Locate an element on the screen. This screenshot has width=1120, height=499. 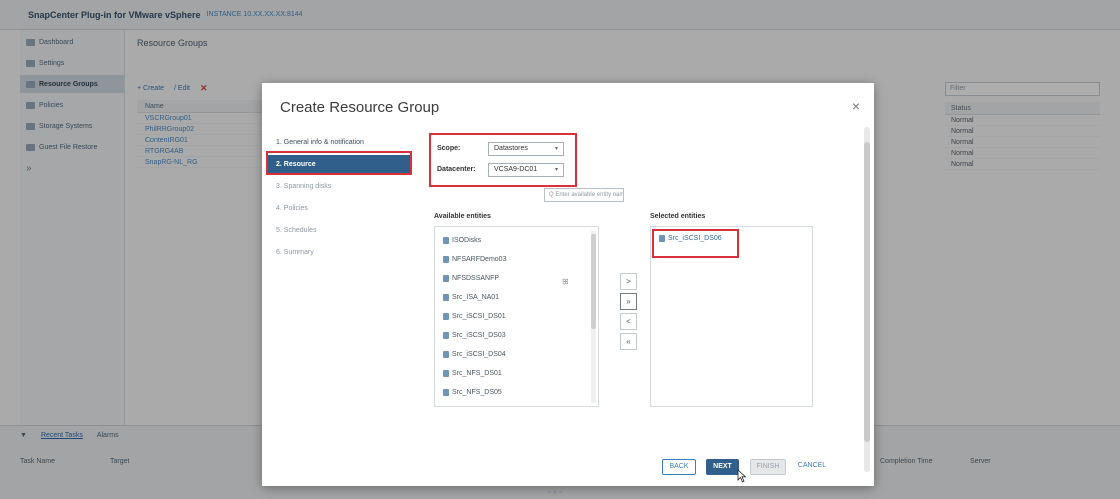
list-item: Src_NFS_DS05 is located at coordinates (472, 392).